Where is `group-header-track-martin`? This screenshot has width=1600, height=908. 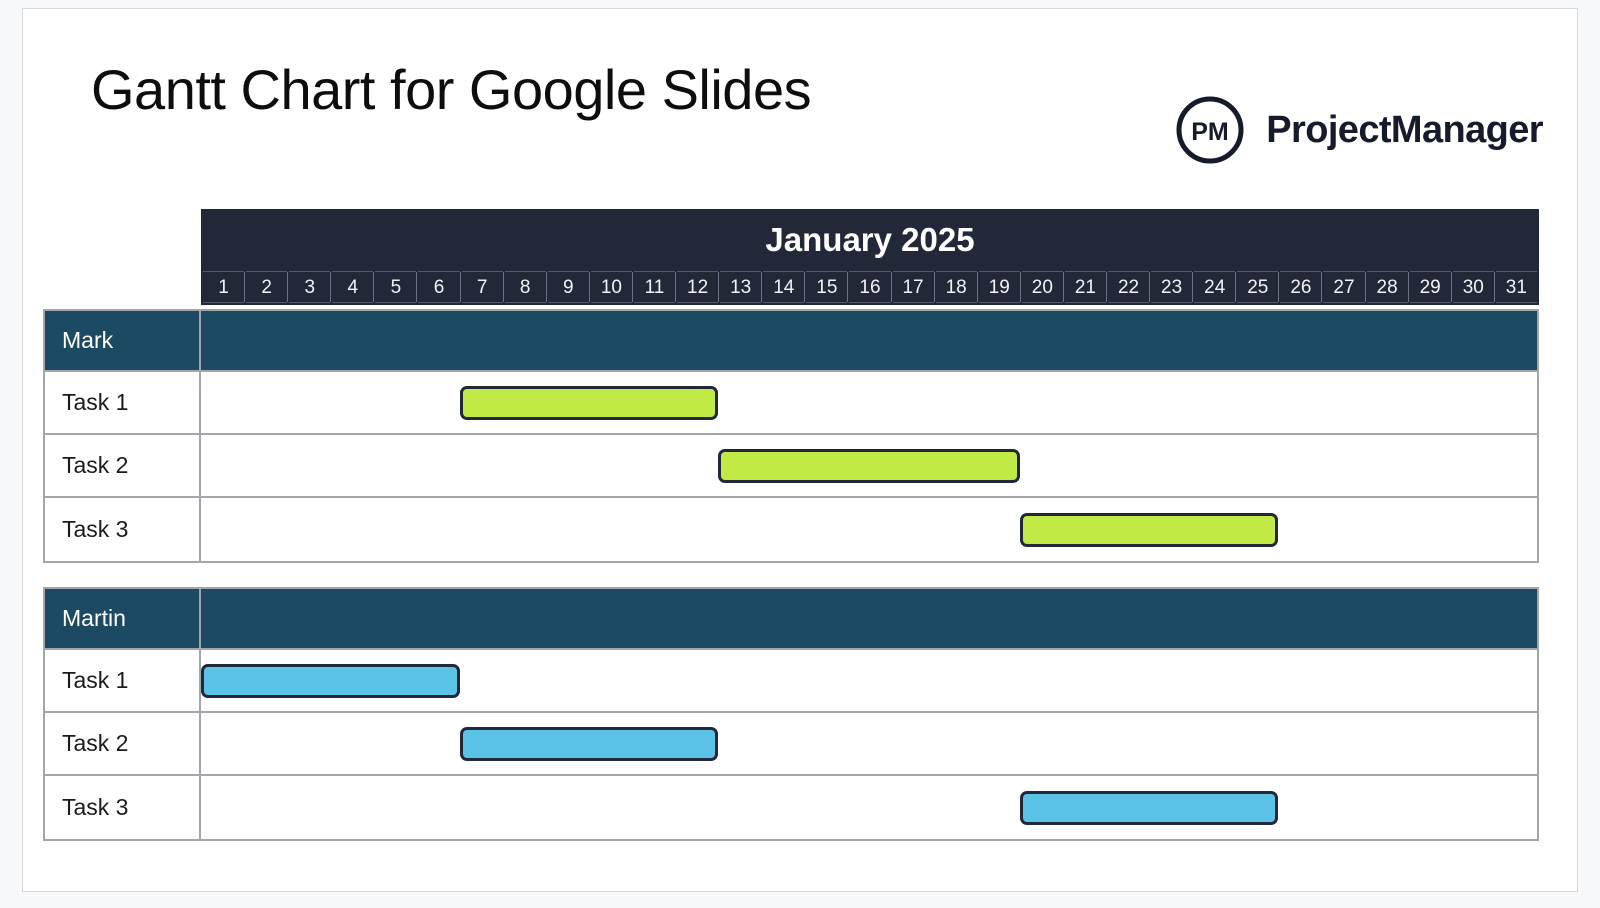 group-header-track-martin is located at coordinates (869, 618).